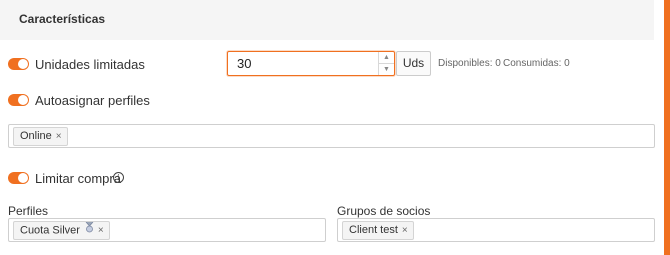 The image size is (670, 255). I want to click on unidades-limitadas-toggle, so click(18, 64).